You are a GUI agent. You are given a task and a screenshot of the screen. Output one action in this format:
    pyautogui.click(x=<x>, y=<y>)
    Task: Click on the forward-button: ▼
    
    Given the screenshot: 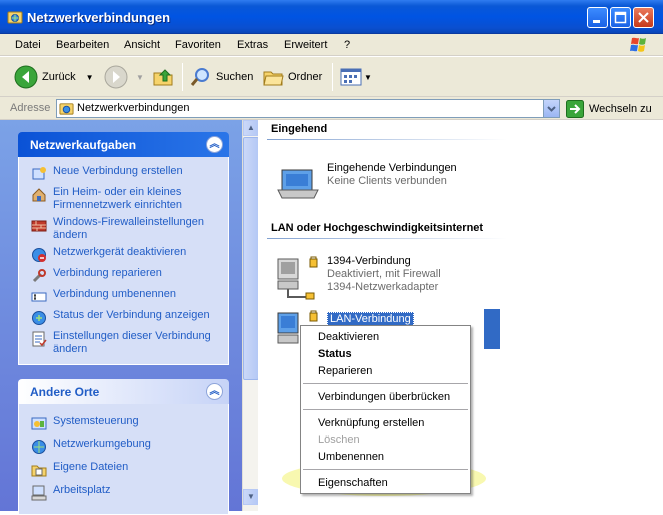 What is the action you would take?
    pyautogui.click(x=124, y=77)
    